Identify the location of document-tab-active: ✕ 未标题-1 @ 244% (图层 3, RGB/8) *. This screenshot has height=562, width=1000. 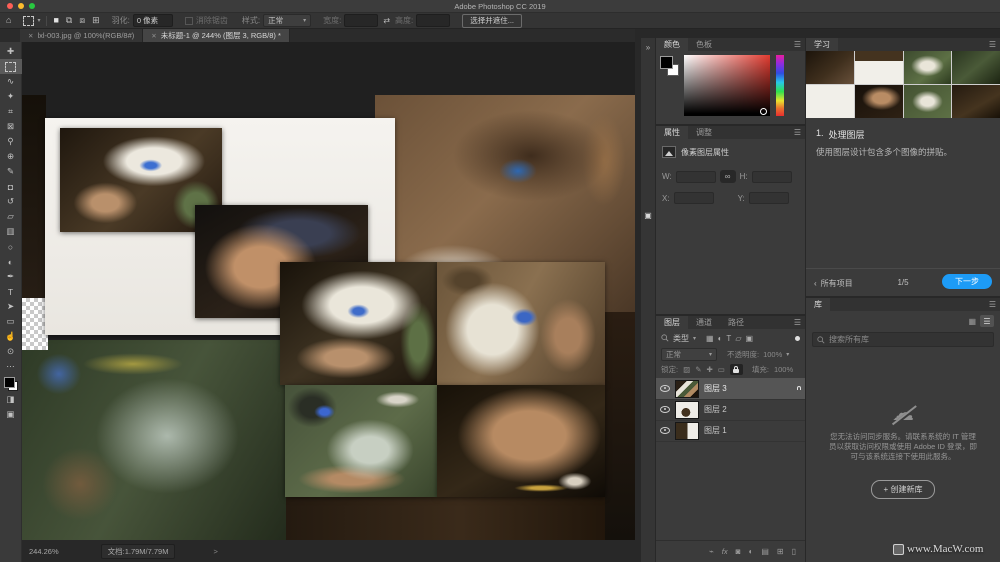
(216, 35).